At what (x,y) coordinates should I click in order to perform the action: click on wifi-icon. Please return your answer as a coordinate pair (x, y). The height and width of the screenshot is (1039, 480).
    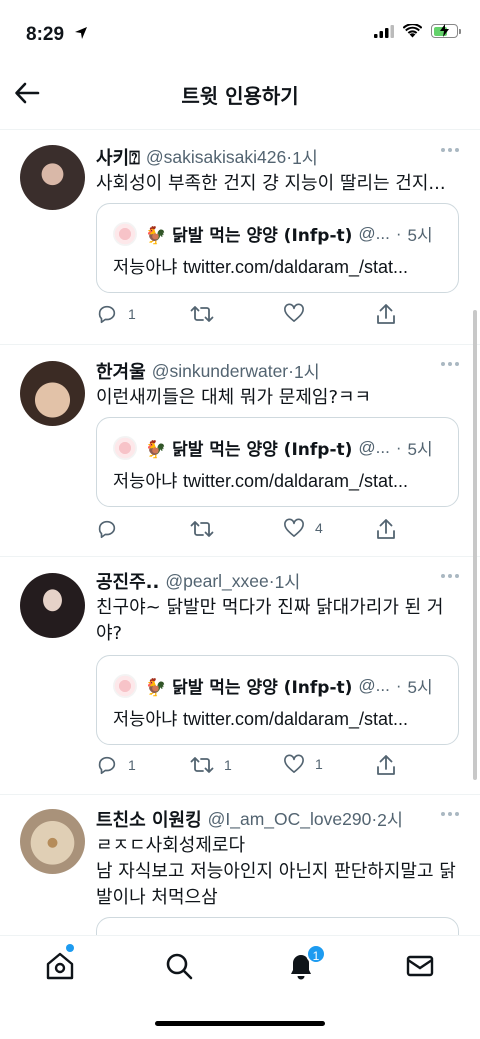
    Looking at the image, I should click on (412, 31).